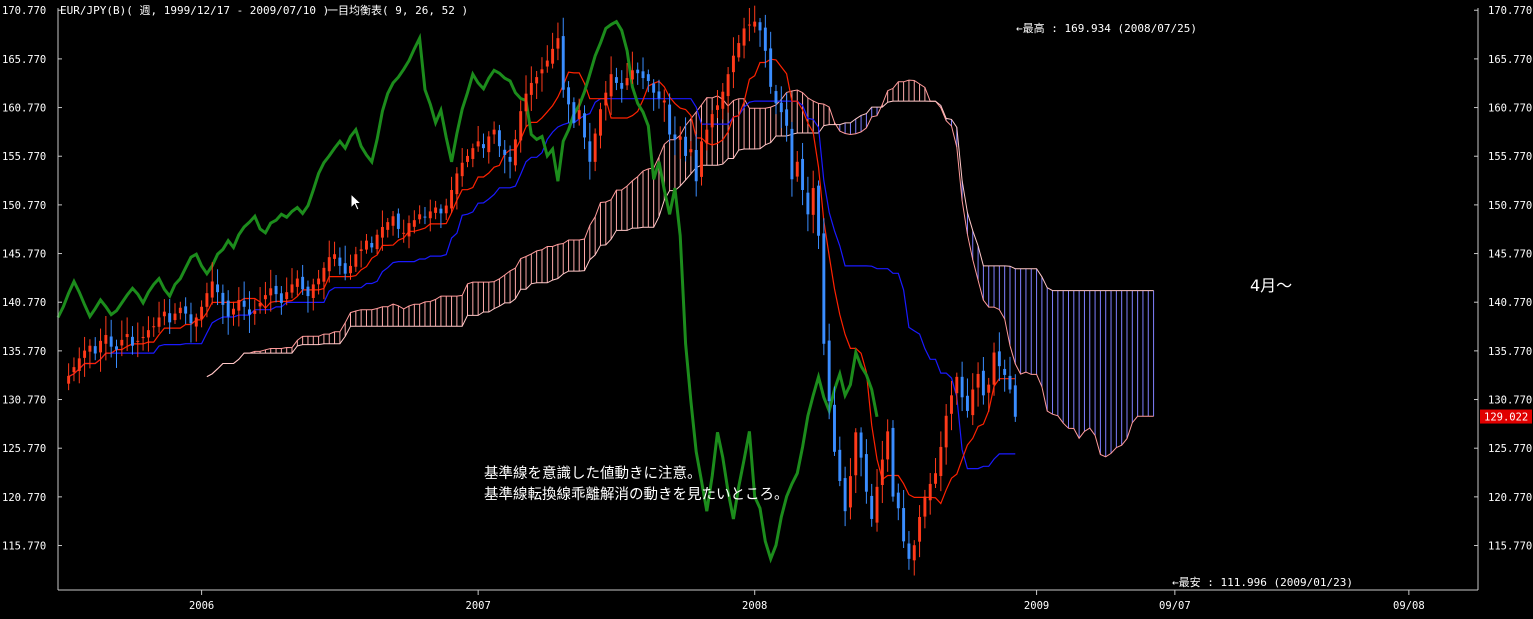 This screenshot has height=619, width=1533. Describe the element at coordinates (478, 606) in the screenshot. I see `x-tick-label: 2007` at that location.